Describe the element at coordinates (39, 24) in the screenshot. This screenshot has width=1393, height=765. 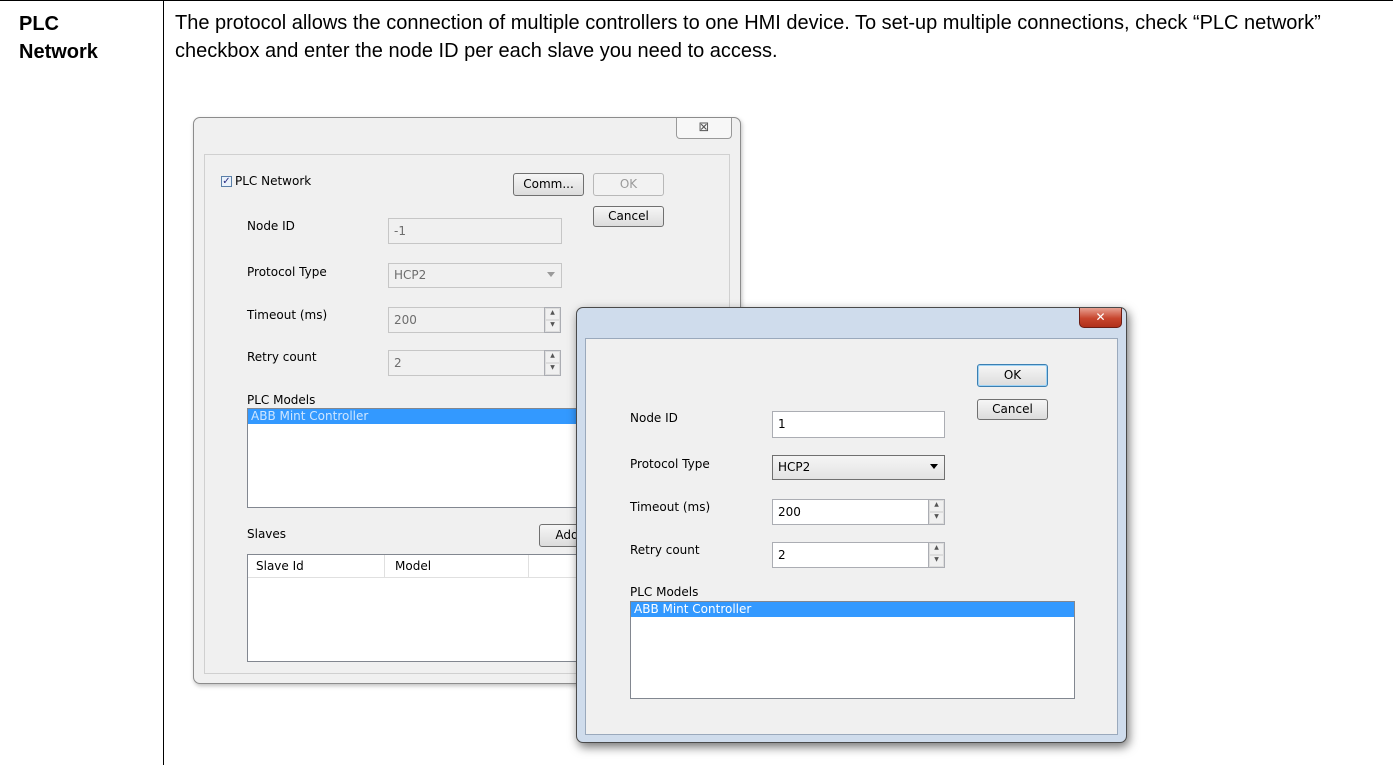
I see `term-line-1: PLC` at that location.